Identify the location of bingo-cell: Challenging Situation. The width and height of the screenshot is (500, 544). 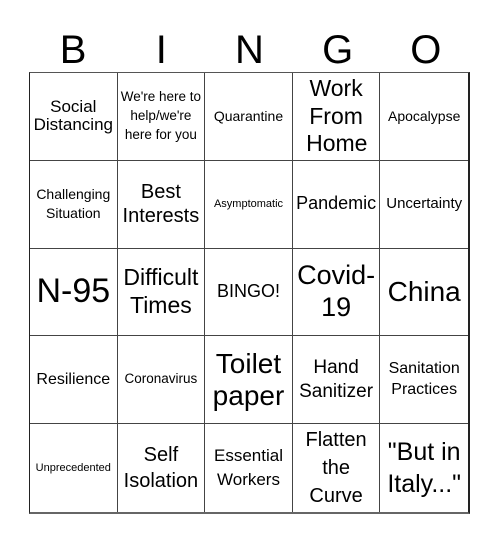
(74, 204).